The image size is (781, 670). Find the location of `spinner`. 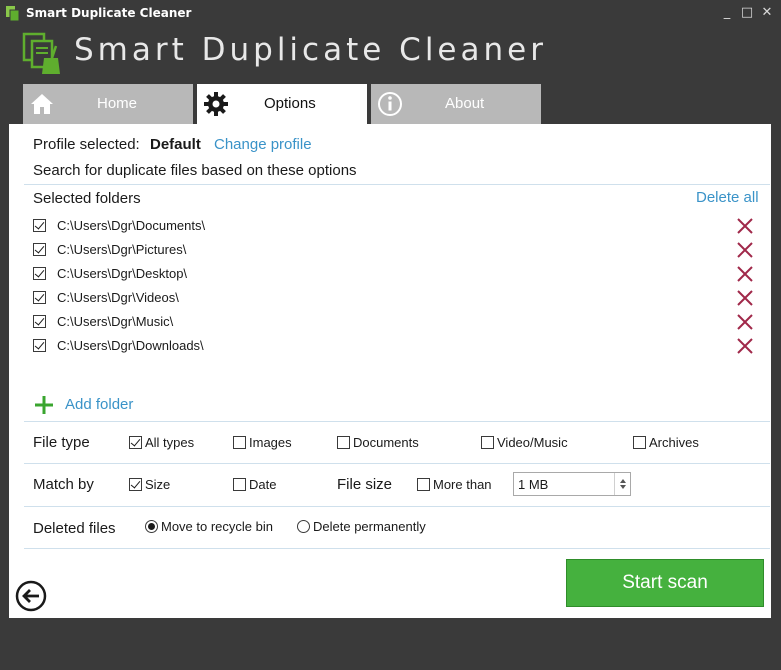

spinner is located at coordinates (622, 484).